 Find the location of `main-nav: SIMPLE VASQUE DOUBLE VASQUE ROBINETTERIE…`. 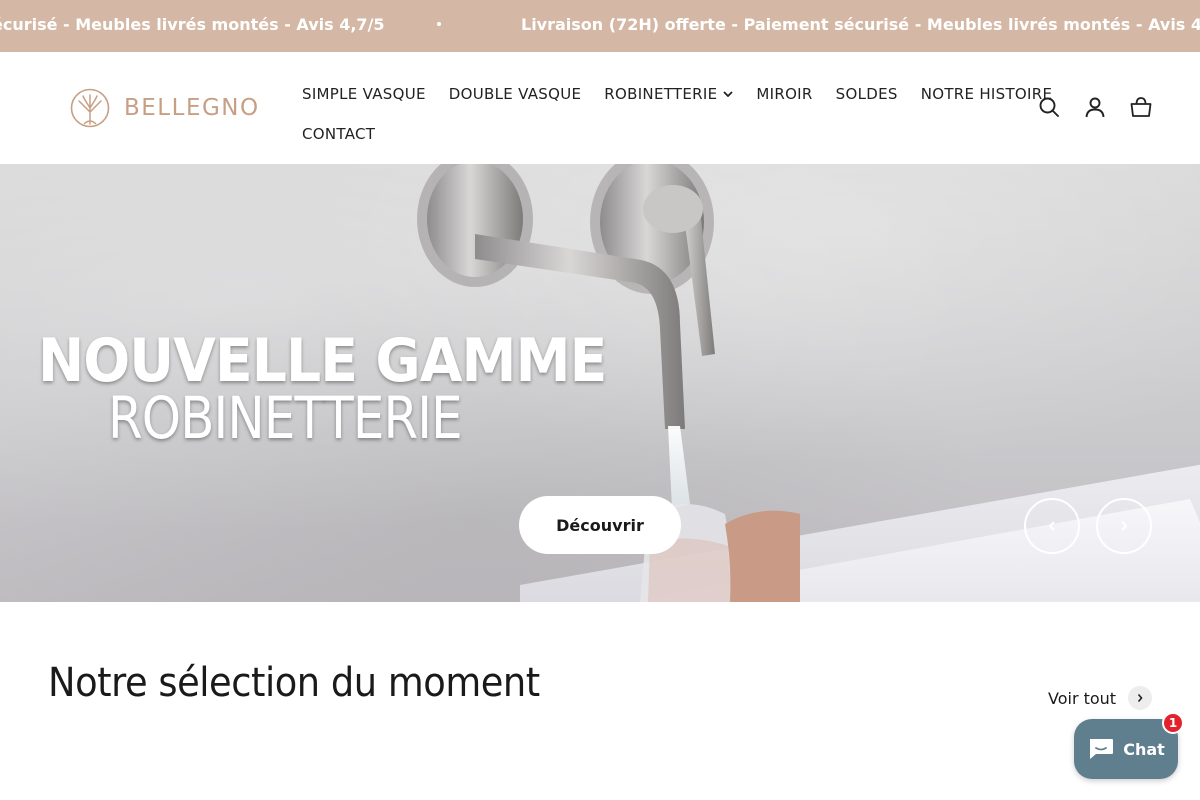

main-nav: SIMPLE VASQUE DOUBLE VASQUE ROBINETTERIE… is located at coordinates (677, 114).